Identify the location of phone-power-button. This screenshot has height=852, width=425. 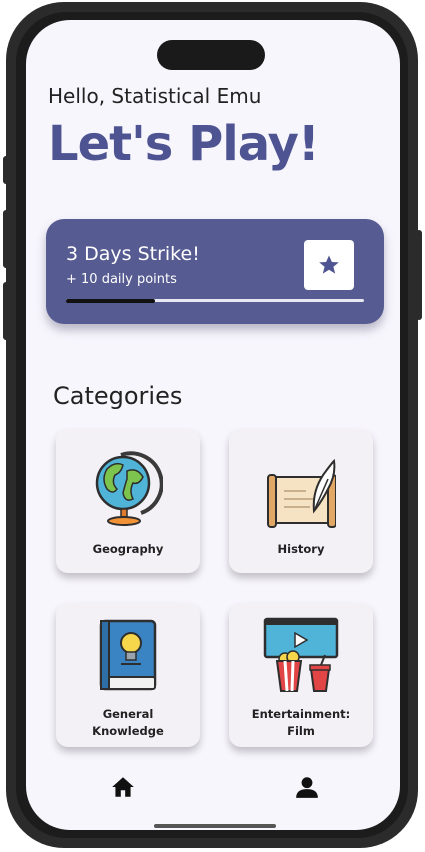
(419, 275).